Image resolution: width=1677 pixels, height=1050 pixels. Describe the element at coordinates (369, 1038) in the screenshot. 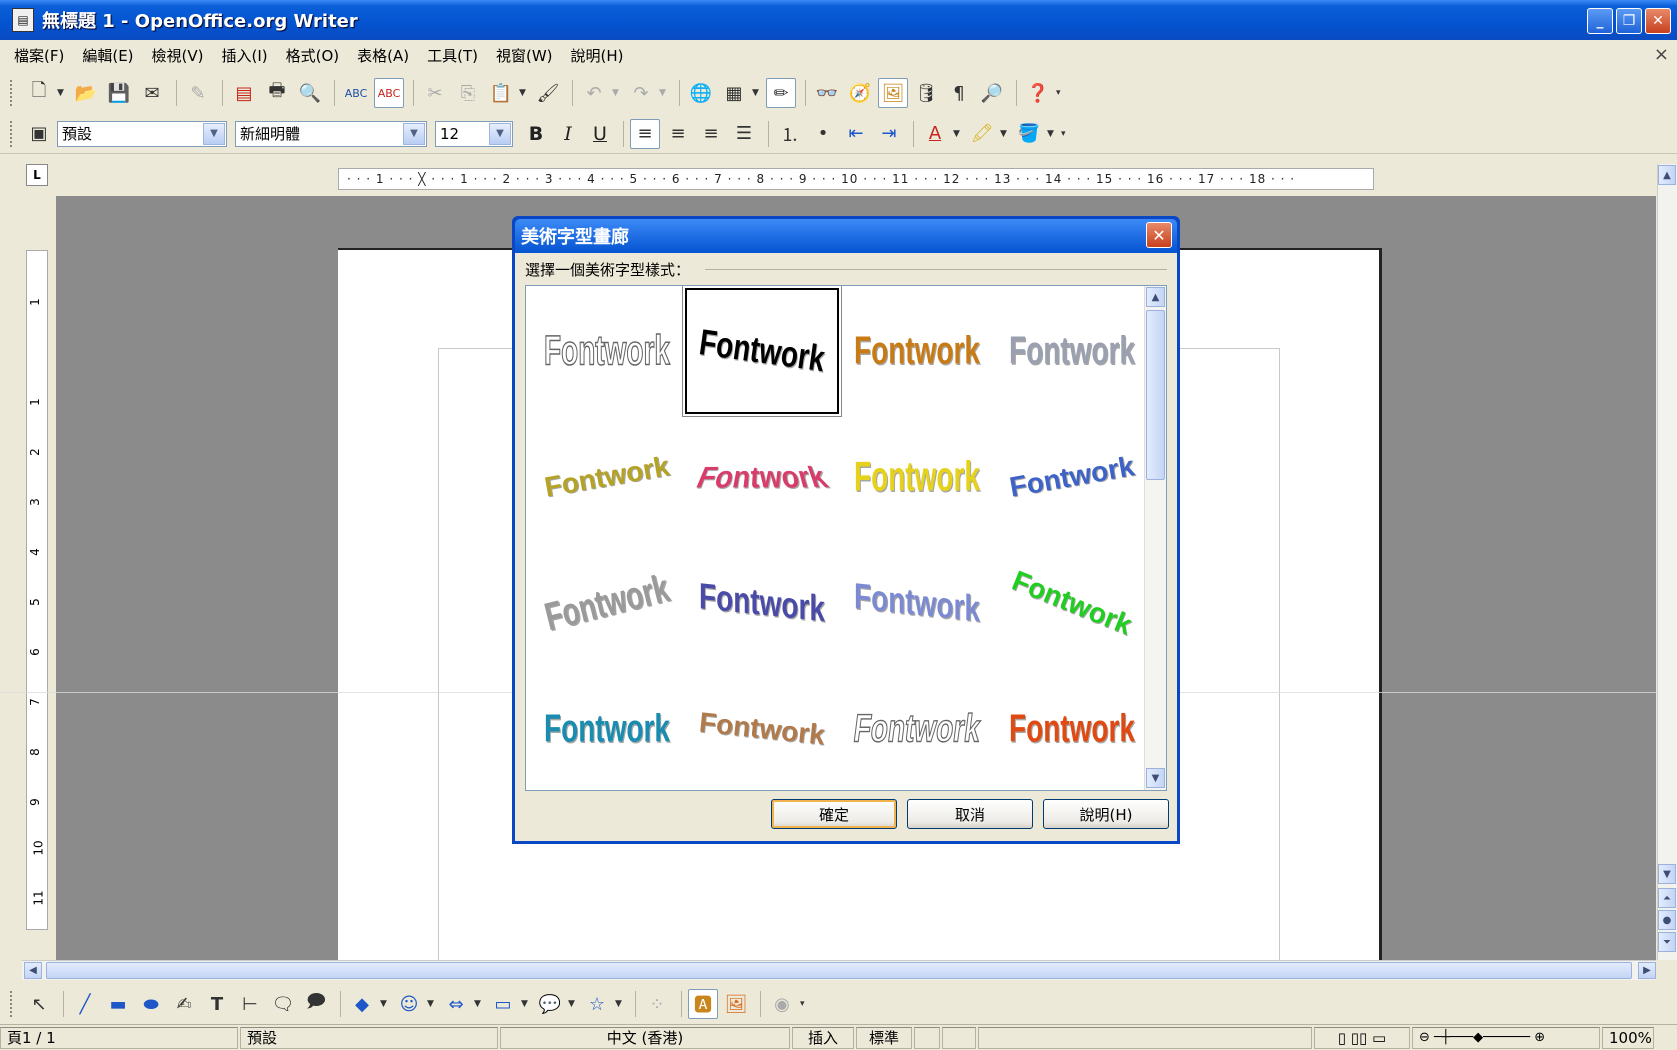

I see `page-style: 預設` at that location.